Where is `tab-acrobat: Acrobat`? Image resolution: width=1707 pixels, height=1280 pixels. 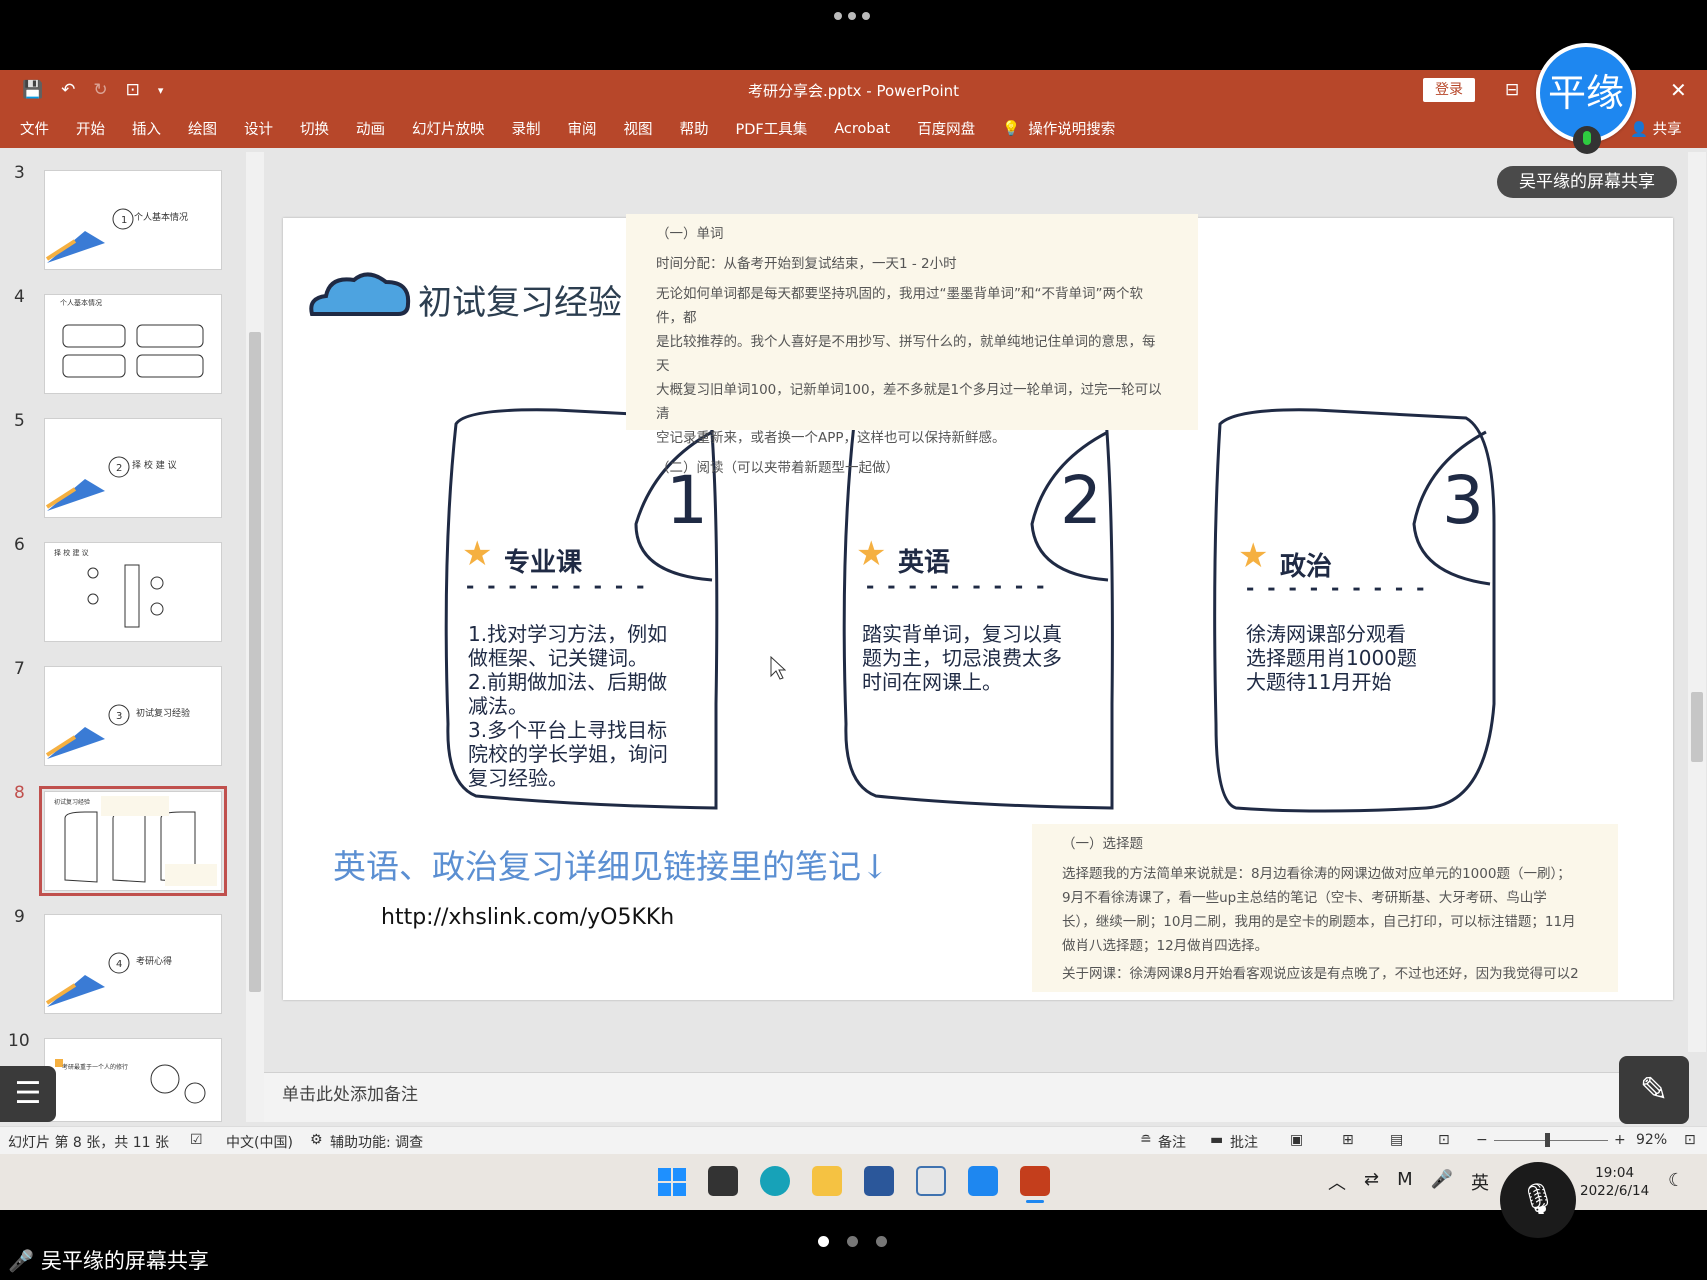 tab-acrobat: Acrobat is located at coordinates (862, 129).